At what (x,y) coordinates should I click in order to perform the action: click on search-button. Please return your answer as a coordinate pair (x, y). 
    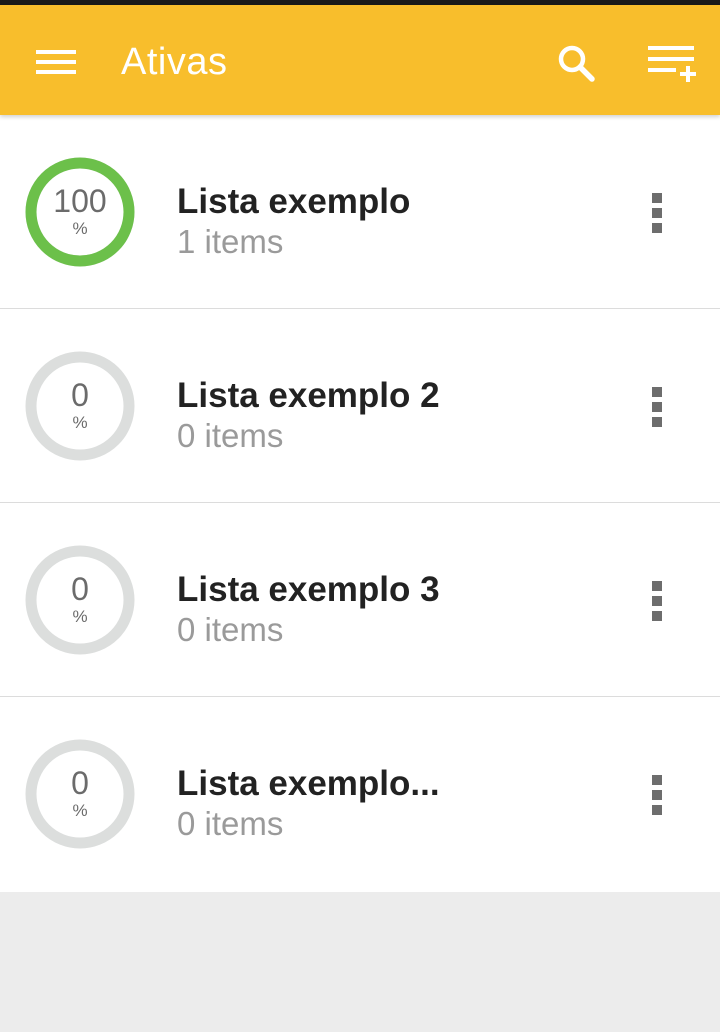
    Looking at the image, I should click on (576, 65).